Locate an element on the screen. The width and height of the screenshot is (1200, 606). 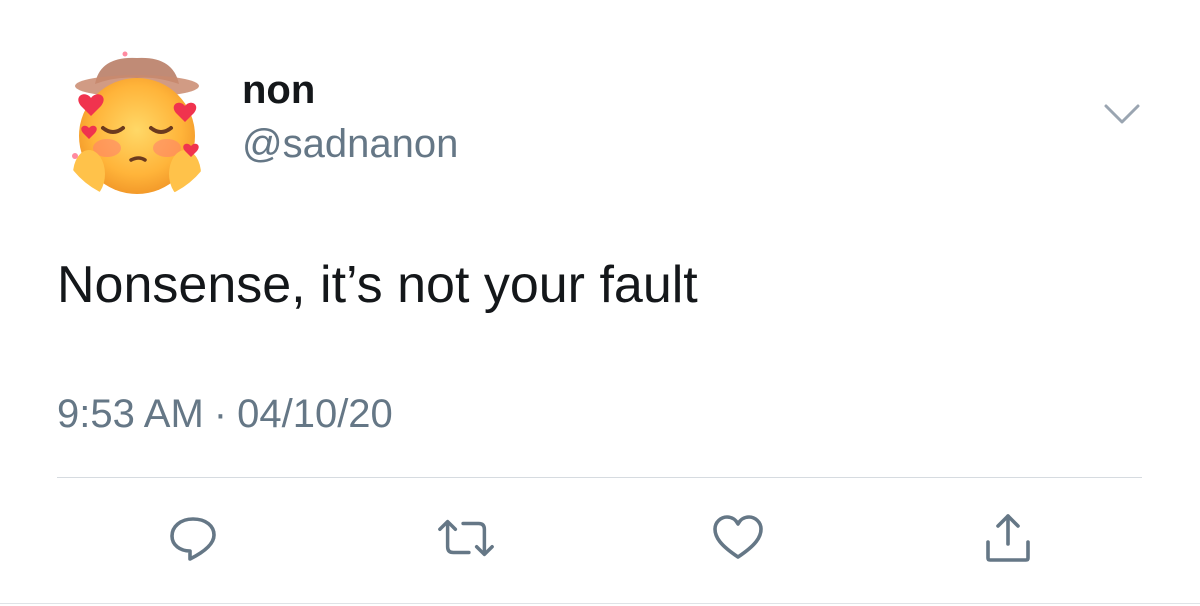
reply-icon is located at coordinates (193, 539).